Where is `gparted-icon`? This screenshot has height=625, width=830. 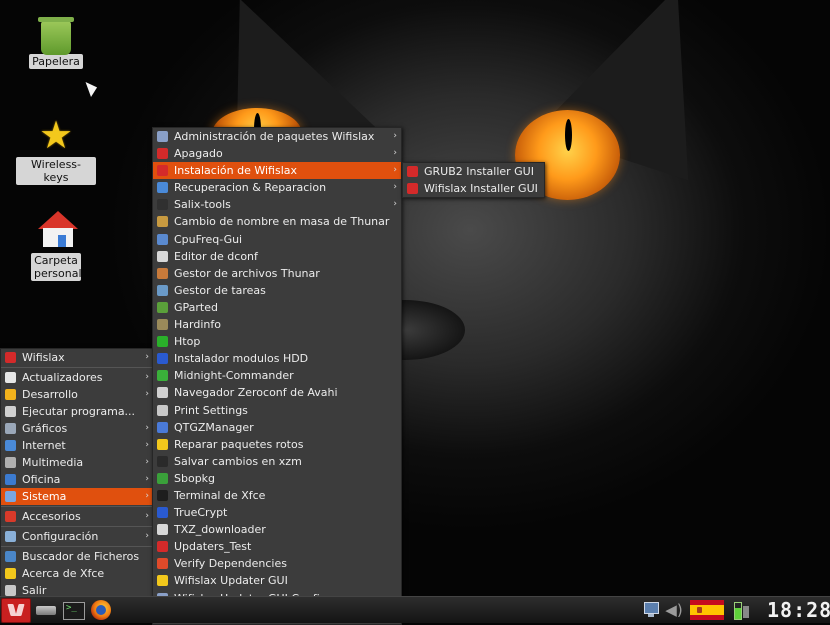
gparted-icon is located at coordinates (162, 307).